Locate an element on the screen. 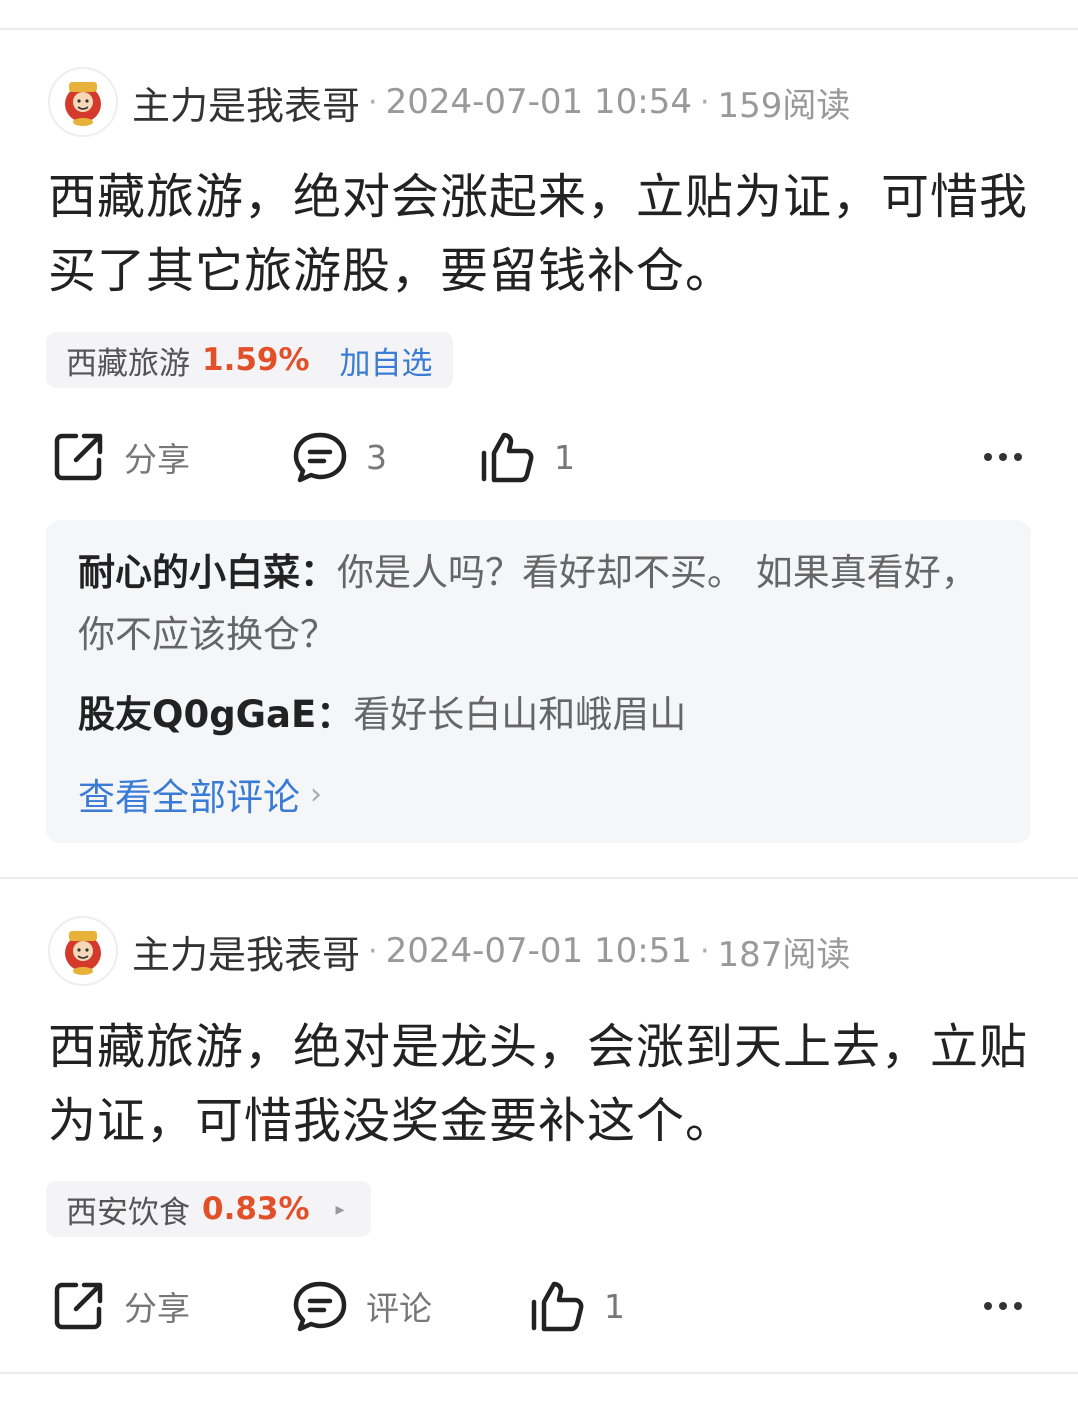 The image size is (1078, 1410). chevron-right-icon: › is located at coordinates (316, 794).